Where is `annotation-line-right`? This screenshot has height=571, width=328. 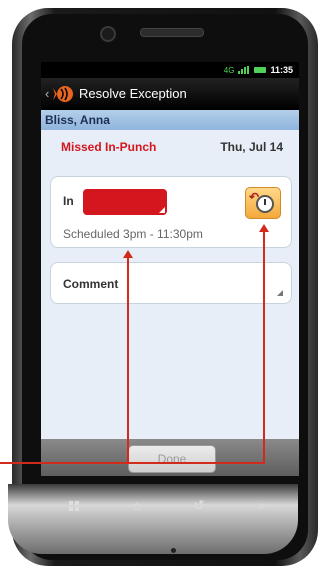
annotation-line-right is located at coordinates (264, 348).